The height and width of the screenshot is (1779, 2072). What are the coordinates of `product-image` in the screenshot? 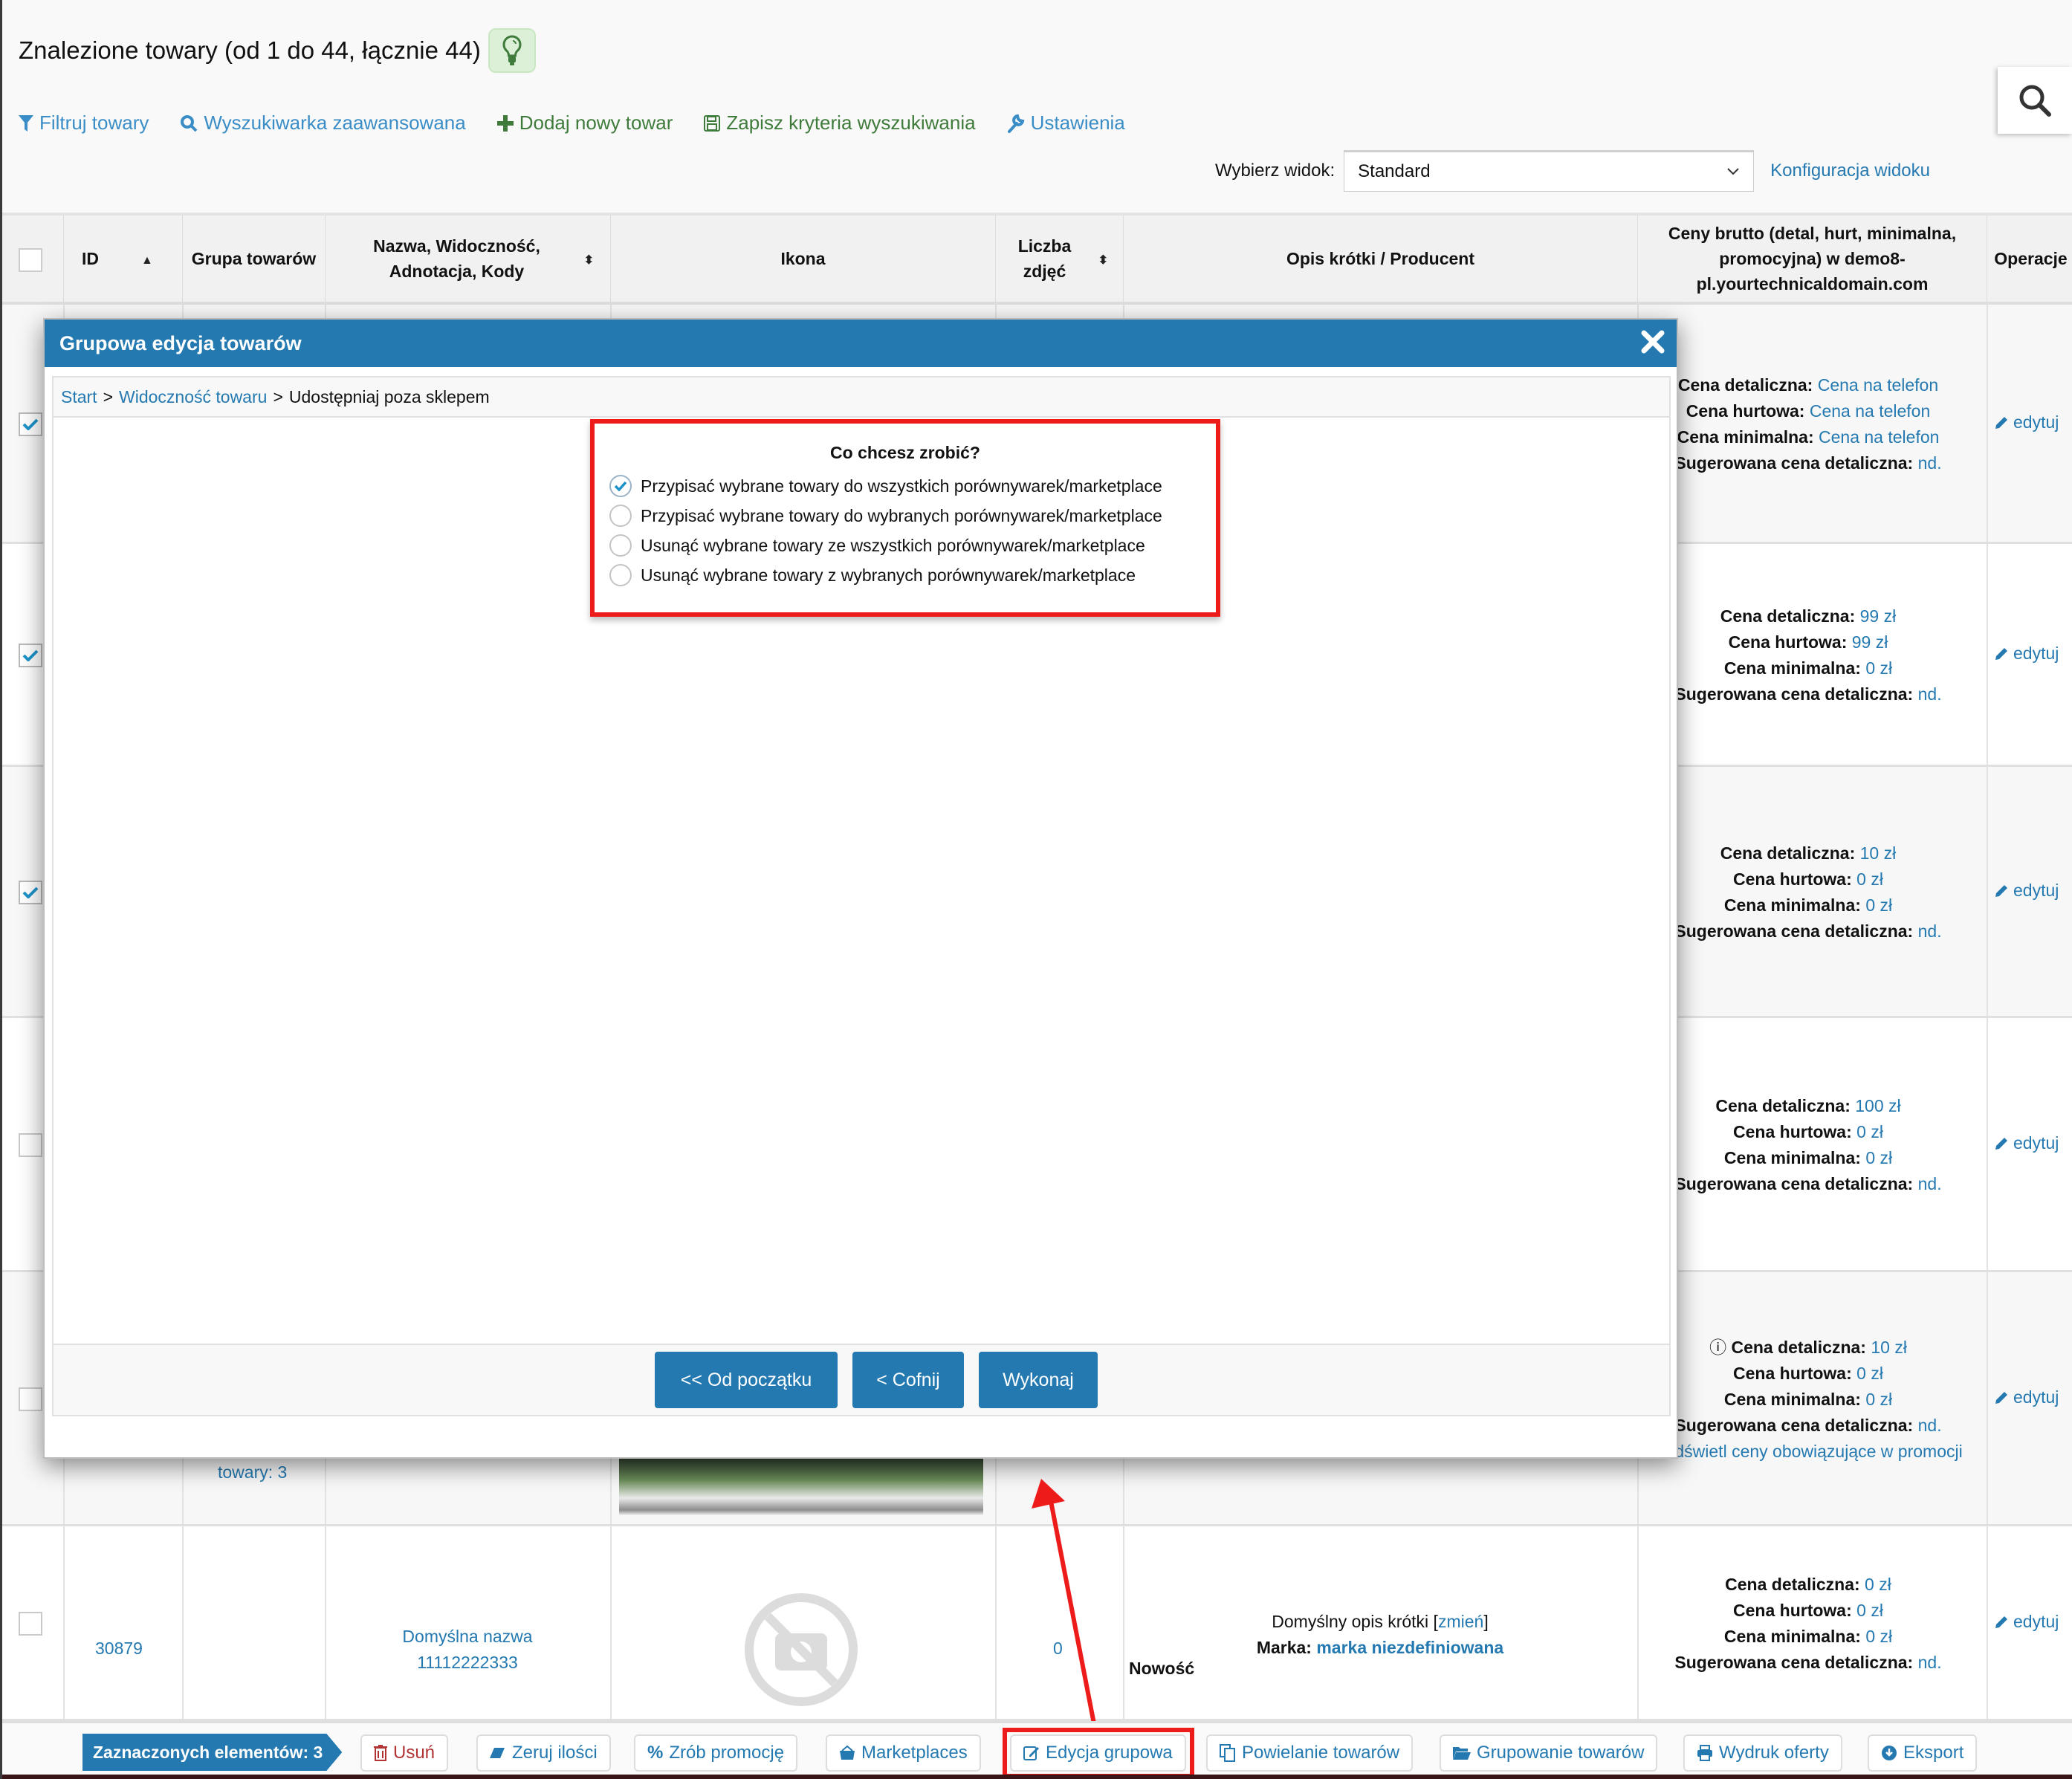 It's located at (801, 1486).